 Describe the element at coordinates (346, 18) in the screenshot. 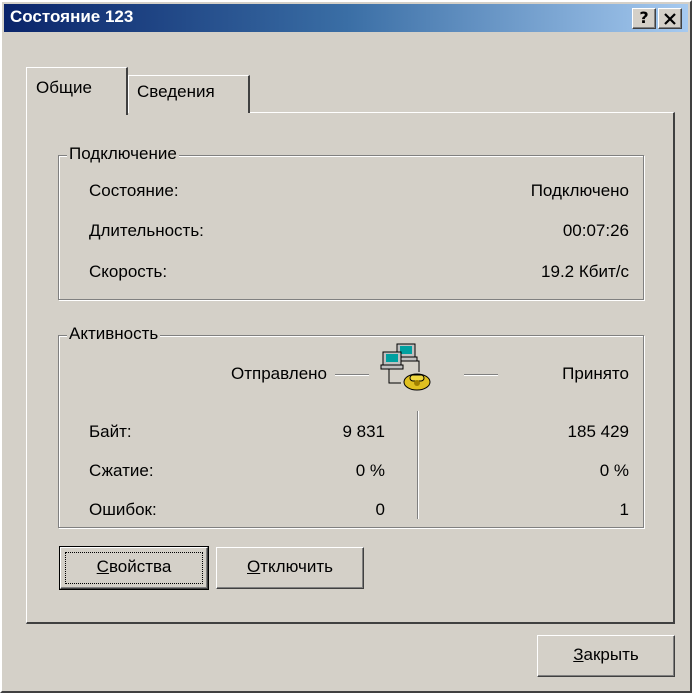

I see `title-bar: Состояние 123 ?` at that location.